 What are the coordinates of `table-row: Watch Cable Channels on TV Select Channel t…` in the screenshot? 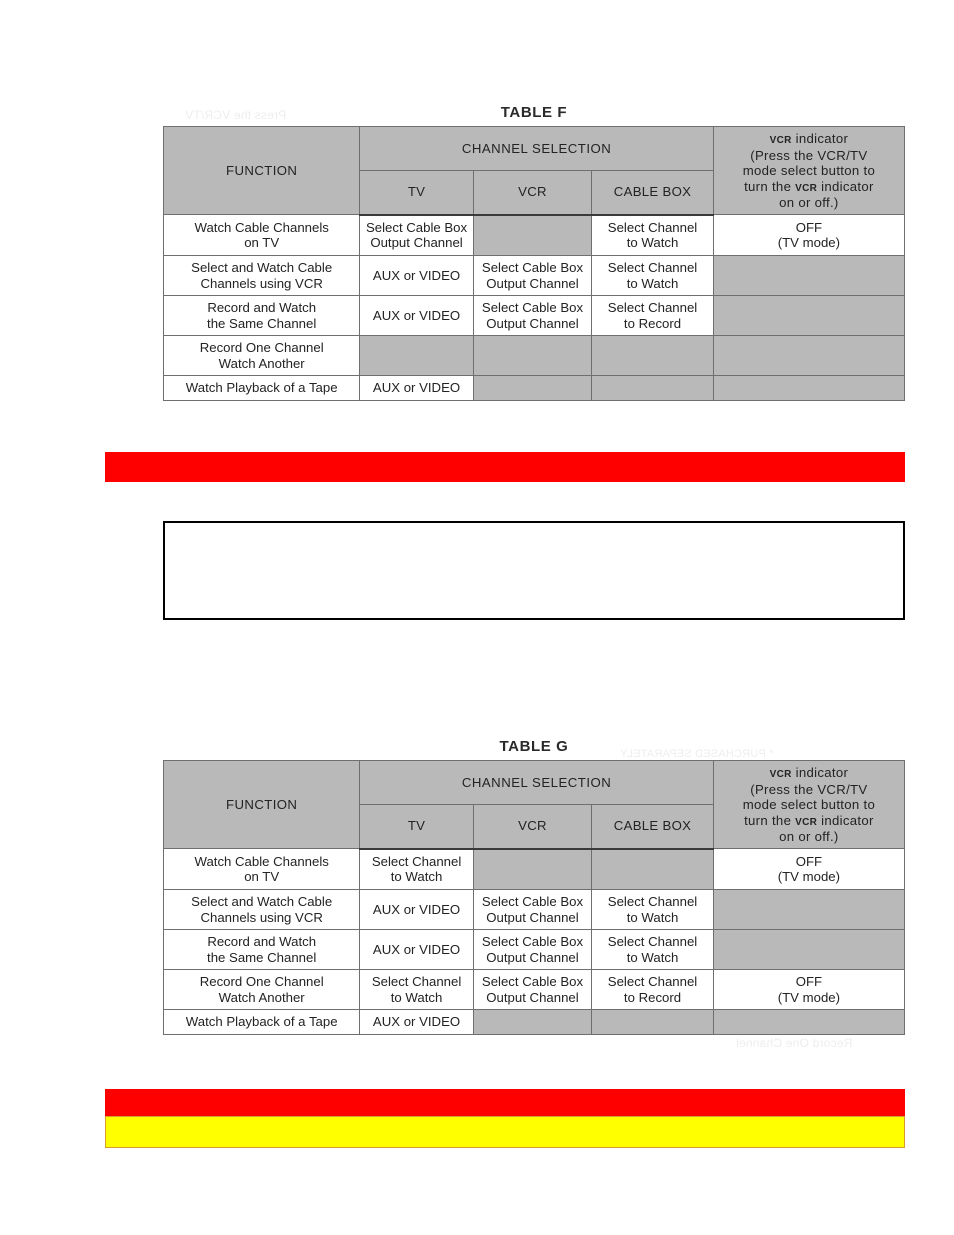 It's located at (534, 869).